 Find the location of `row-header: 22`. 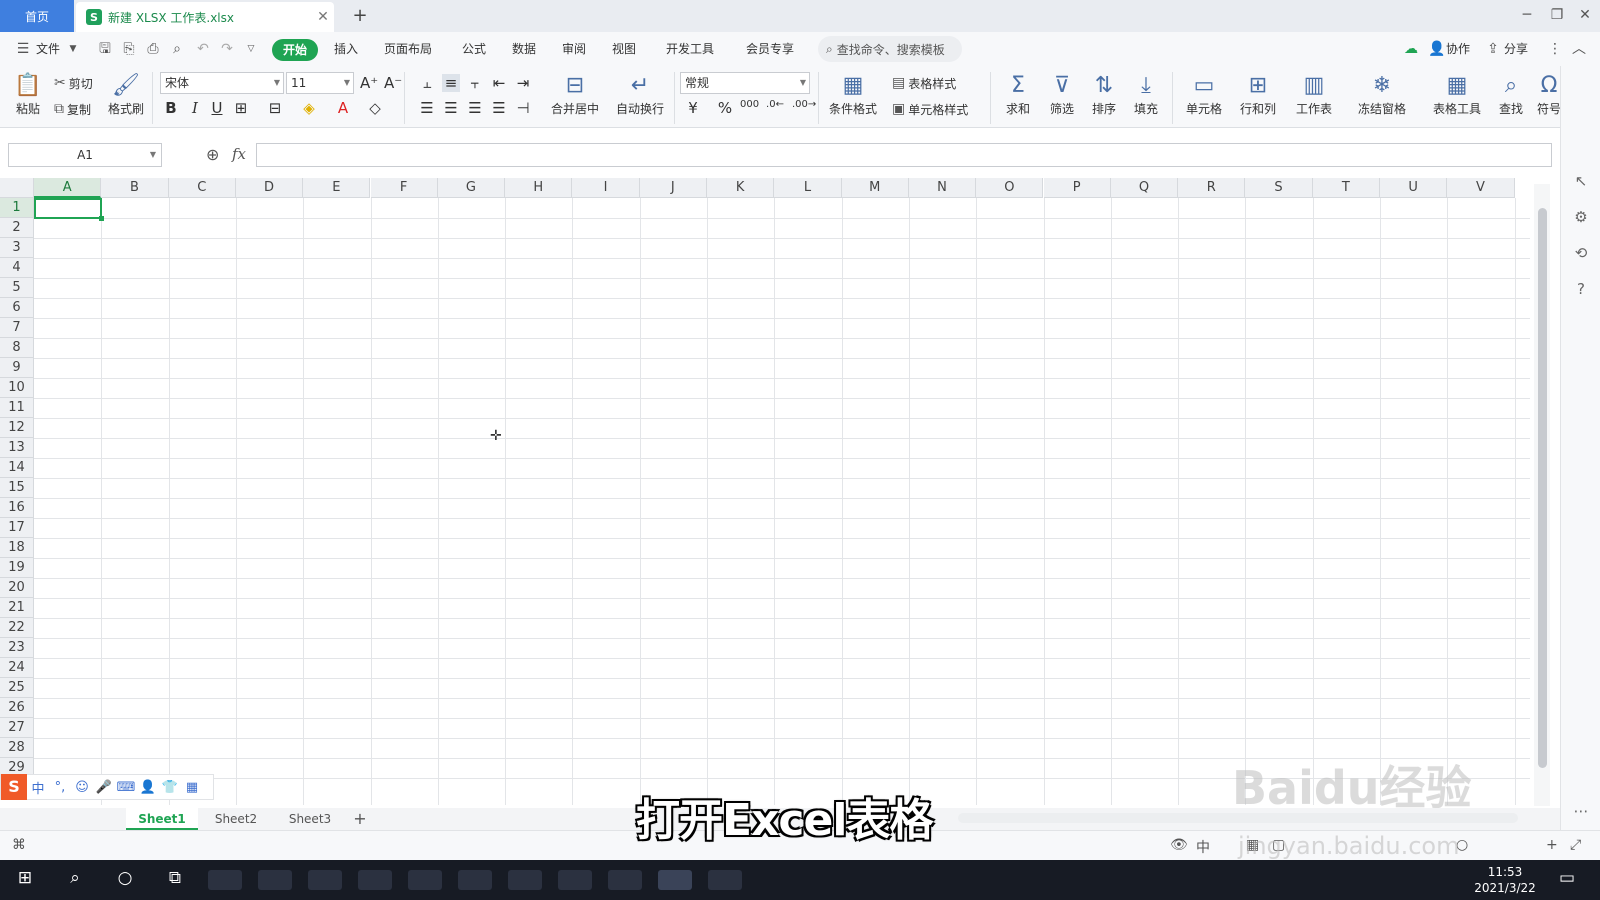

row-header: 22 is located at coordinates (17, 628).